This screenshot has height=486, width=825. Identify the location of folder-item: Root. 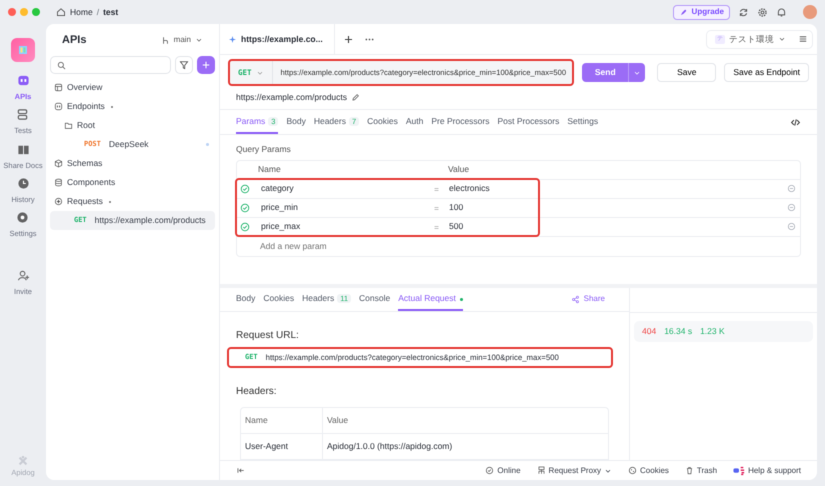
(132, 125).